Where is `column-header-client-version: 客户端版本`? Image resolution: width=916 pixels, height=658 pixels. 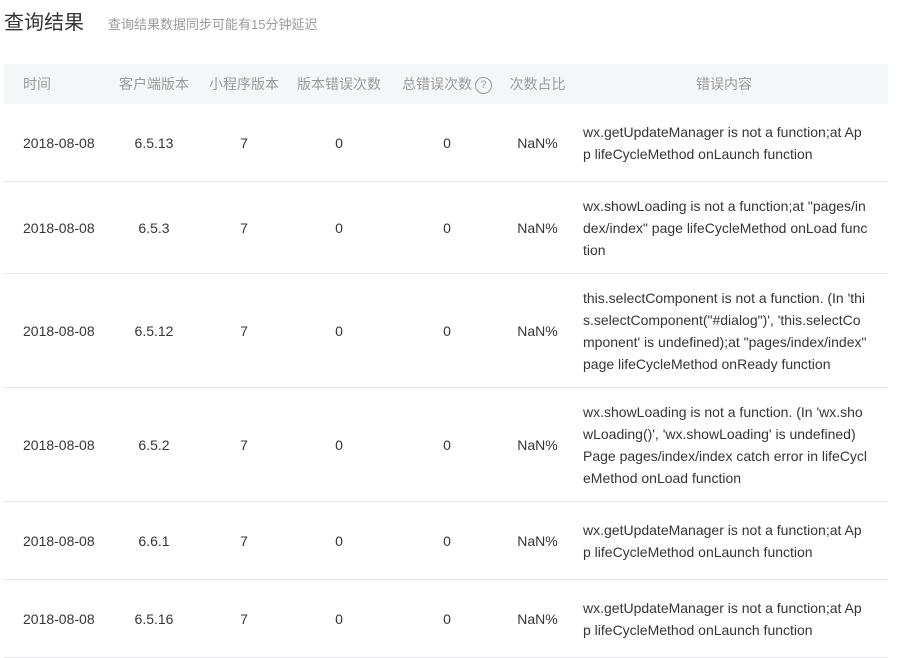 column-header-client-version: 客户端版本 is located at coordinates (154, 84).